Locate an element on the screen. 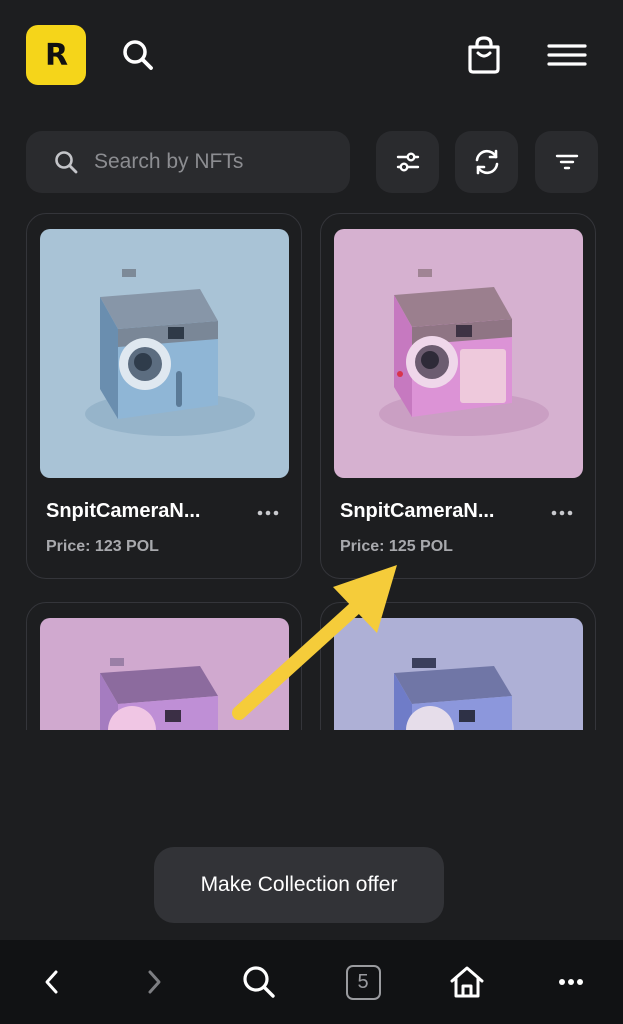  refresh-icon is located at coordinates (486, 162).